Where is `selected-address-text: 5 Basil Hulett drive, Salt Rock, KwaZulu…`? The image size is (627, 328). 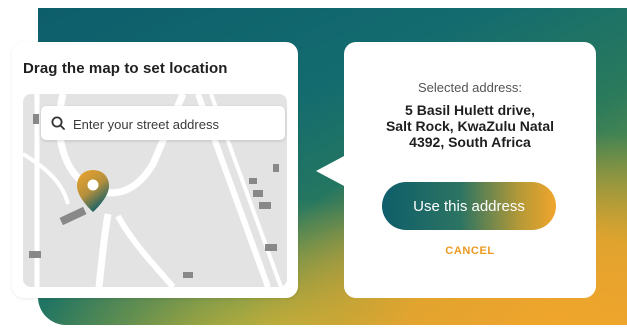
selected-address-text: 5 Basil Hulett drive, Salt Rock, KwaZulu… is located at coordinates (470, 126).